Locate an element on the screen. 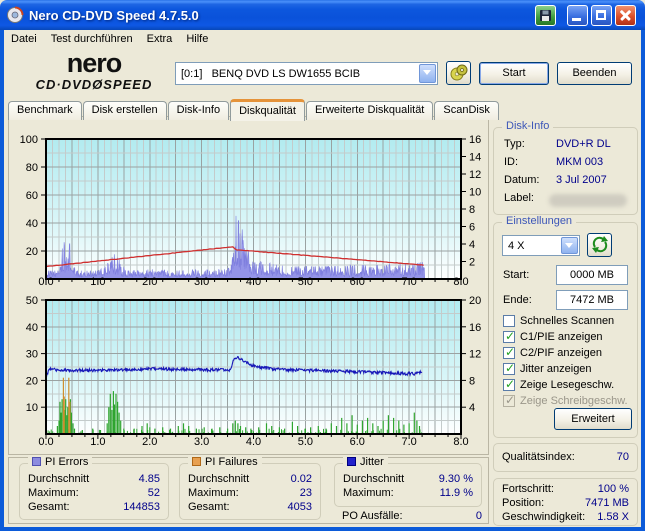  pif-max-label: Maximum: is located at coordinates (213, 493).